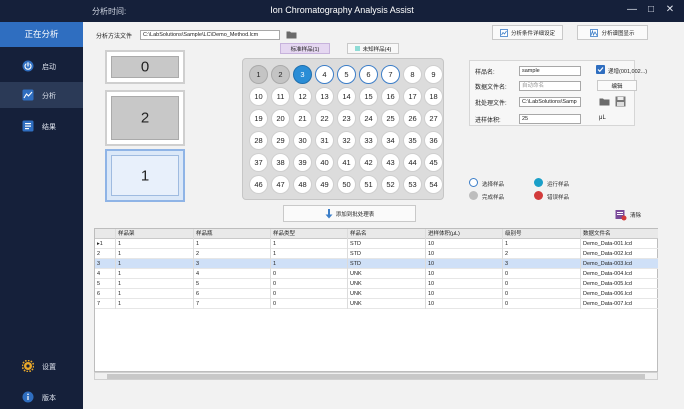 Image resolution: width=684 pixels, height=409 pixels. I want to click on sample-position-selected: 5, so click(346, 74).